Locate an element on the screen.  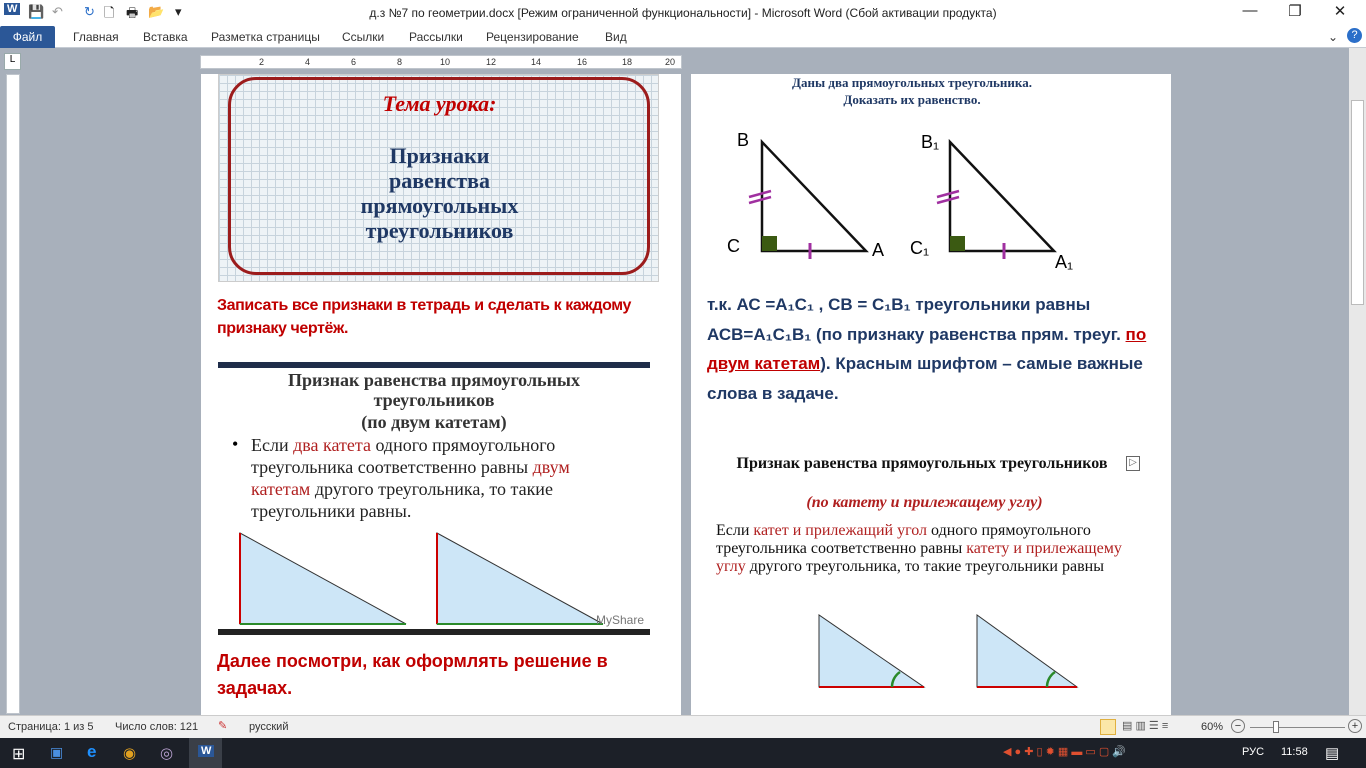
language: русский is located at coordinates (268, 727).